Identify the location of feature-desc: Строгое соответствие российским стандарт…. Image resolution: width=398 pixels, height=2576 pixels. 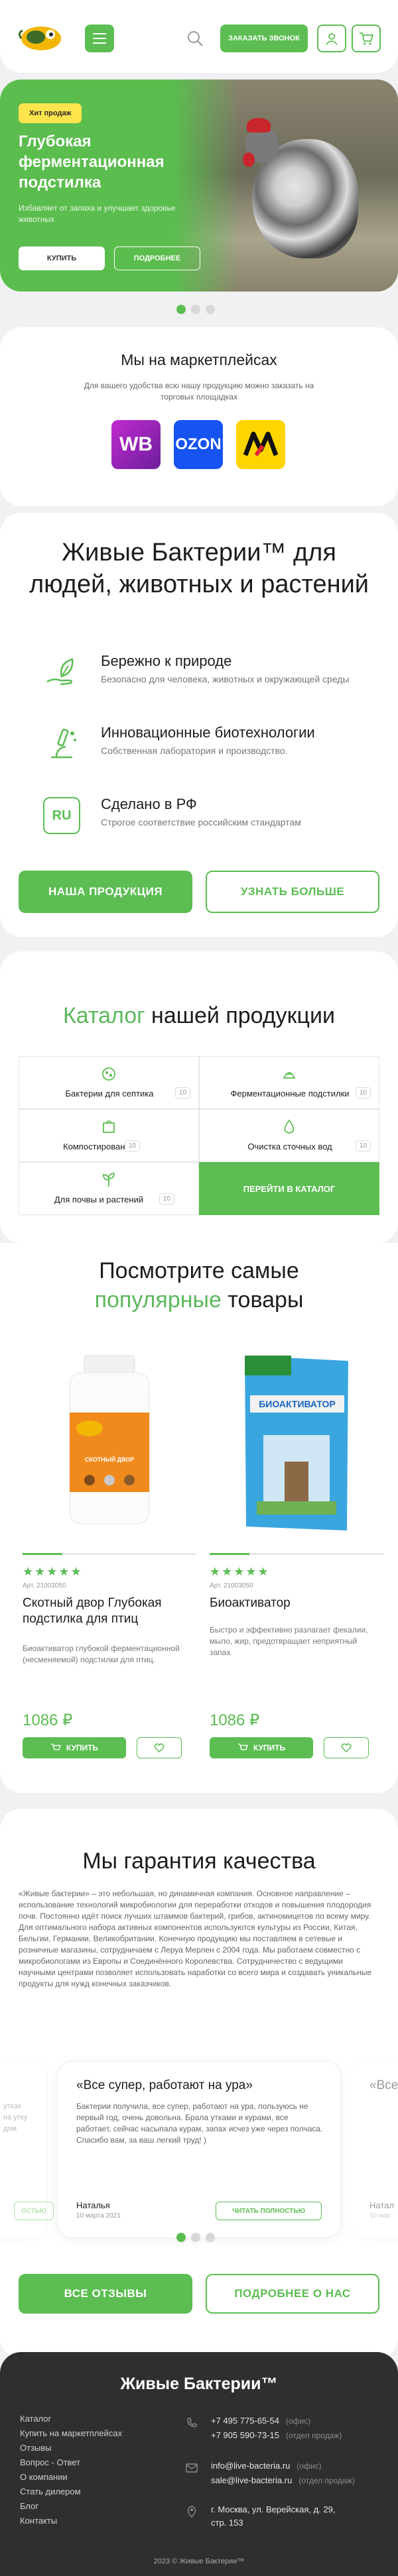
(201, 822).